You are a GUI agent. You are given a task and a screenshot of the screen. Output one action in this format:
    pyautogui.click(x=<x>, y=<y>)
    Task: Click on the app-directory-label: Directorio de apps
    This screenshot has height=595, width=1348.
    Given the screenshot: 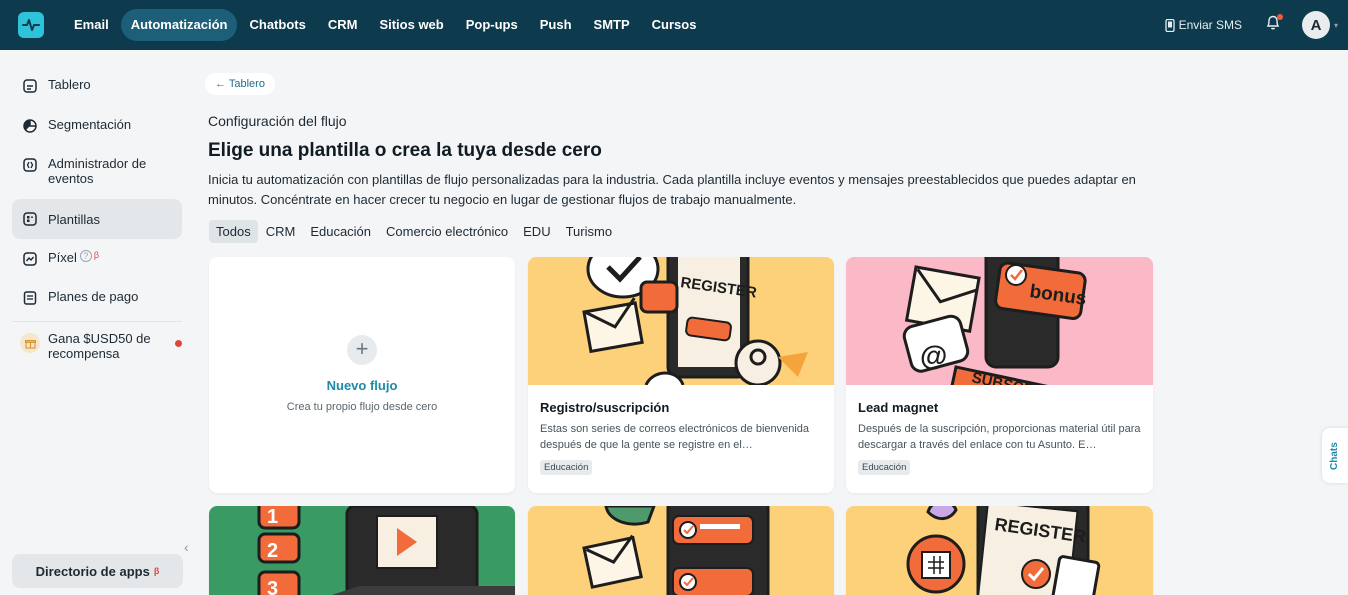 What is the action you would take?
    pyautogui.click(x=92, y=571)
    